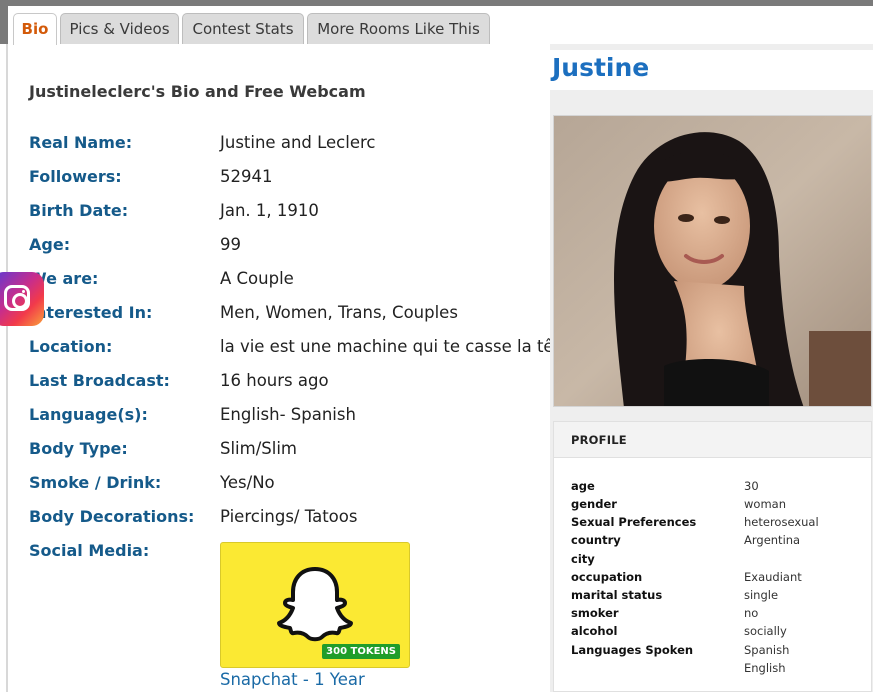 Image resolution: width=873 pixels, height=692 pixels. Describe the element at coordinates (583, 559) in the screenshot. I see `profile-key: city` at that location.